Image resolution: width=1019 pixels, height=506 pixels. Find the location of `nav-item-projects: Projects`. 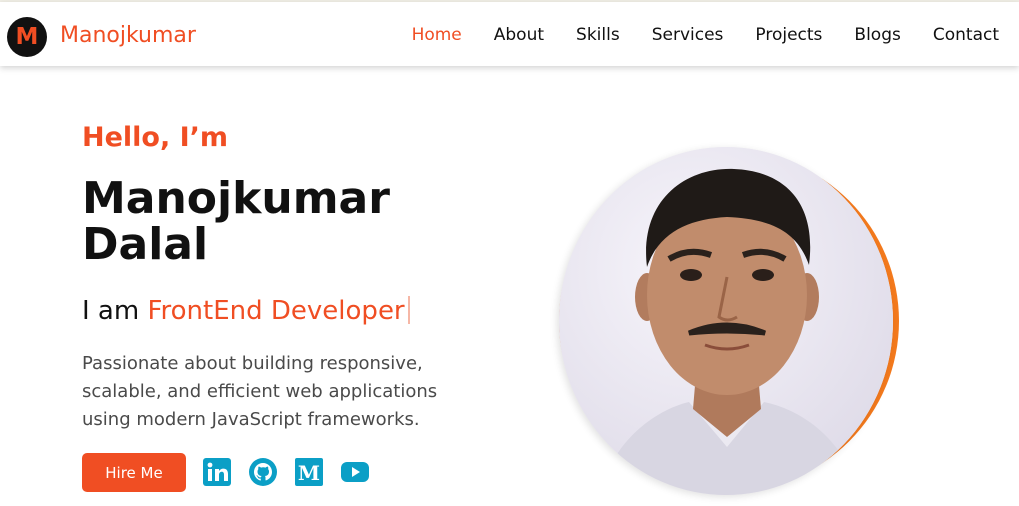

nav-item-projects: Projects is located at coordinates (788, 35).